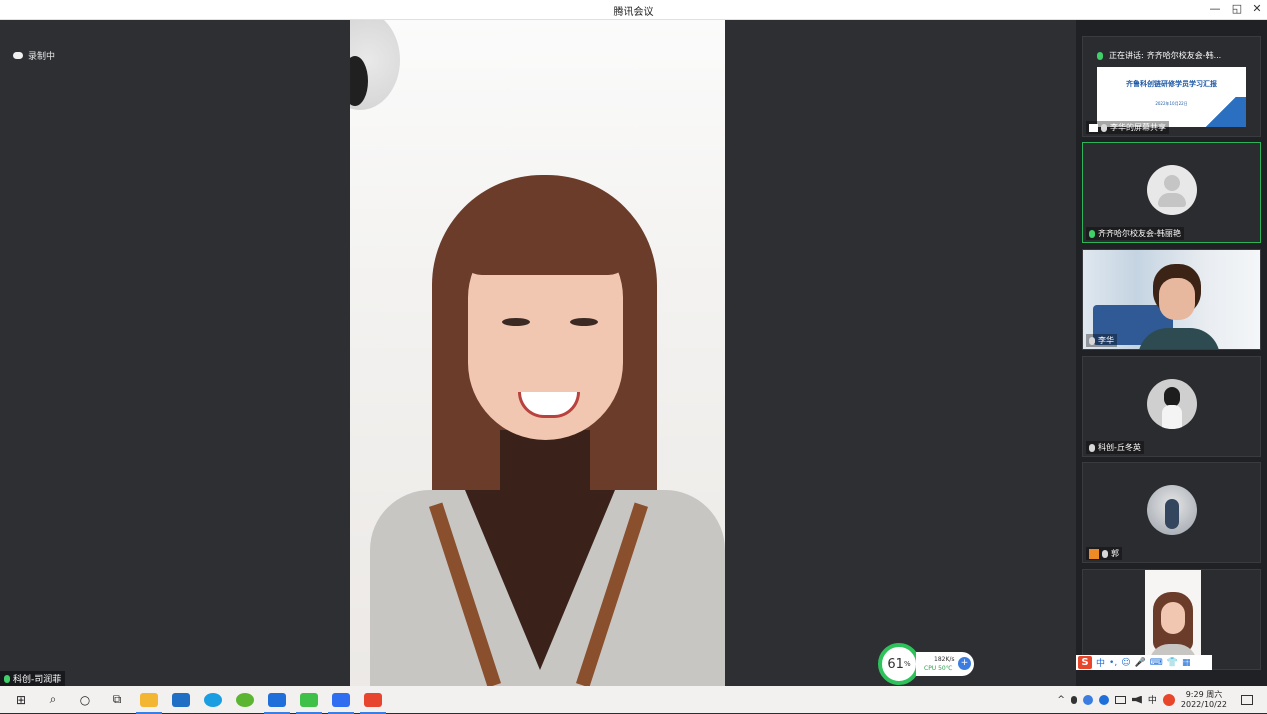  What do you see at coordinates (516, 322) in the screenshot?
I see `eye-left-shape` at bounding box center [516, 322].